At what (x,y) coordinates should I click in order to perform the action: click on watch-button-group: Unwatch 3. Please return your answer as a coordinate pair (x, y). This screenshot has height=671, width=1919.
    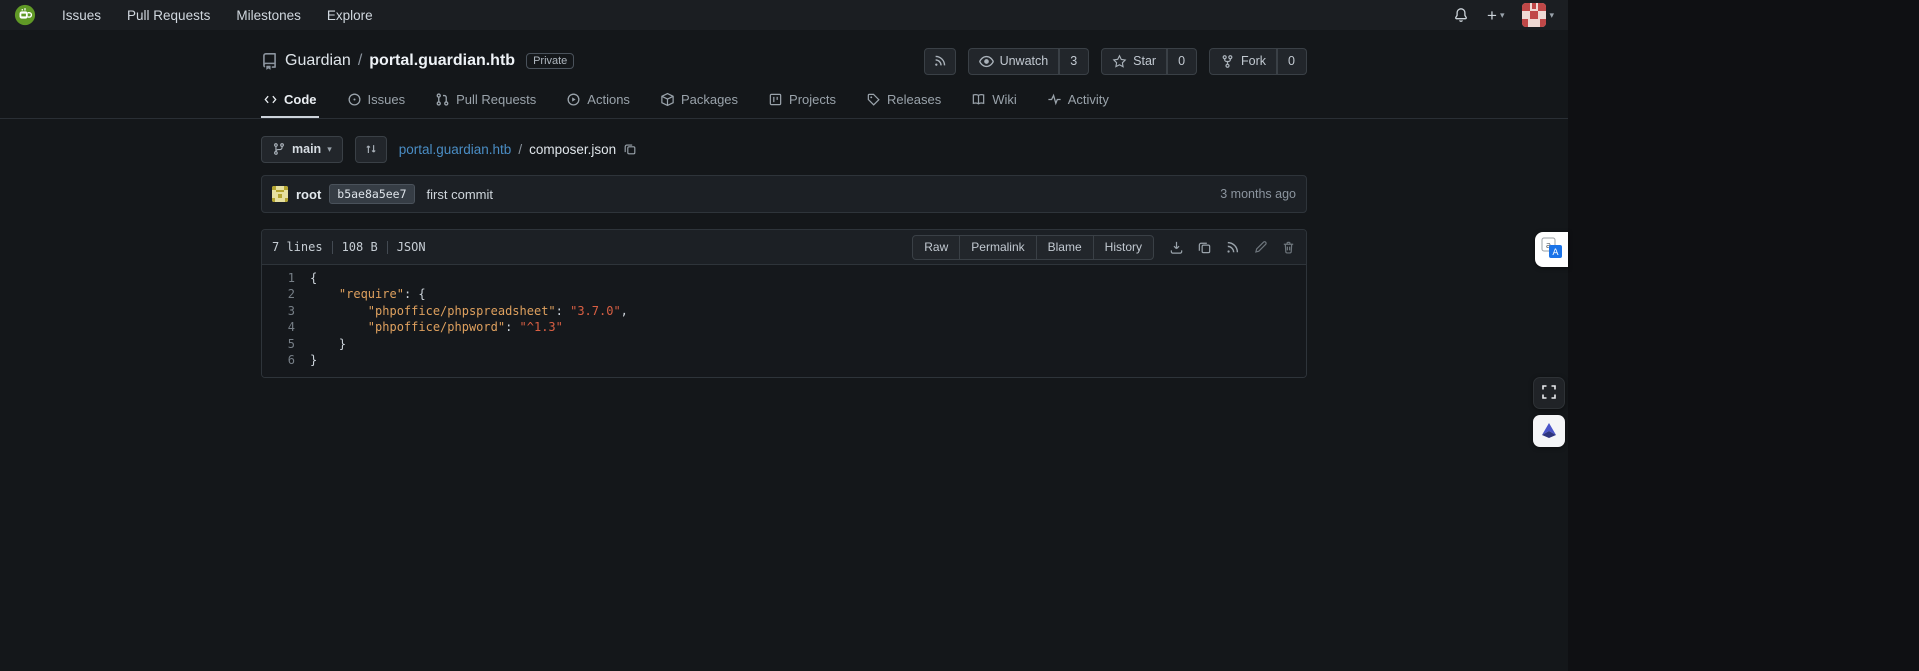
    Looking at the image, I should click on (1028, 61).